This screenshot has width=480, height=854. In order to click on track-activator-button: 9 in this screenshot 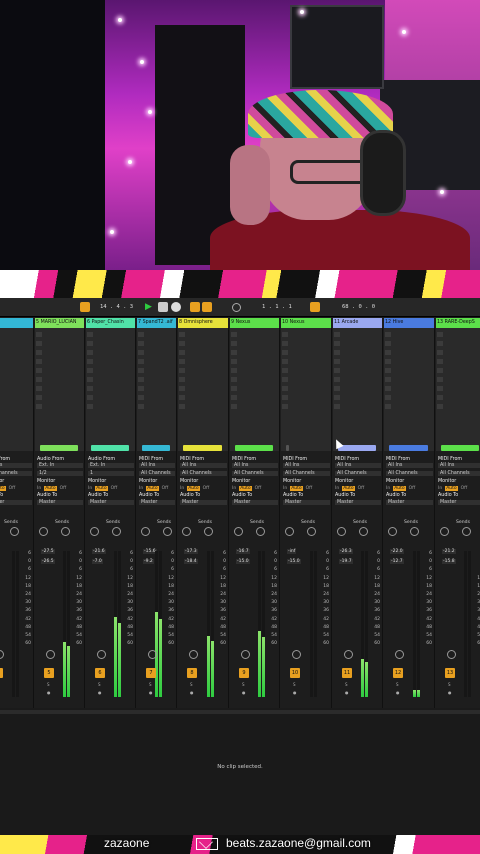, I will do `click(244, 673)`.